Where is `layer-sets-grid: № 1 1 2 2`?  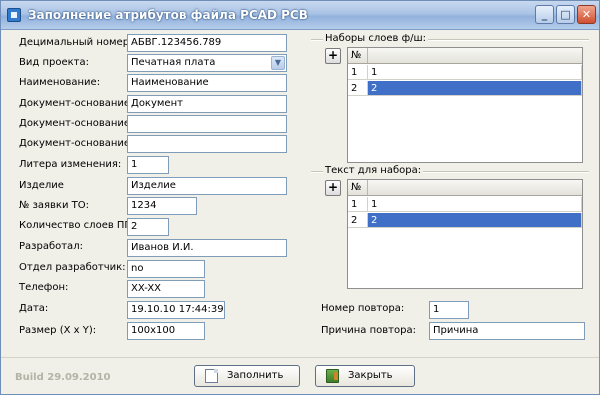
layer-sets-grid: № 1 1 2 2 is located at coordinates (465, 105).